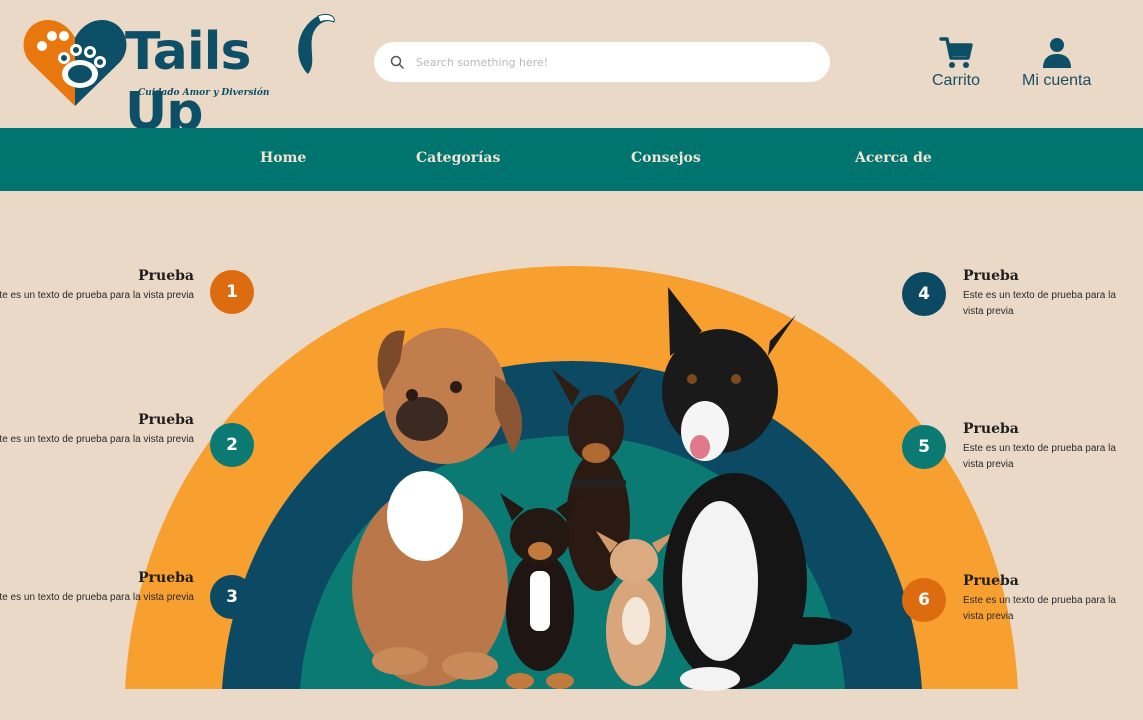 Image resolution: width=1143 pixels, height=720 pixels. What do you see at coordinates (458, 158) in the screenshot?
I see `nav-item-categorias: Categorías` at bounding box center [458, 158].